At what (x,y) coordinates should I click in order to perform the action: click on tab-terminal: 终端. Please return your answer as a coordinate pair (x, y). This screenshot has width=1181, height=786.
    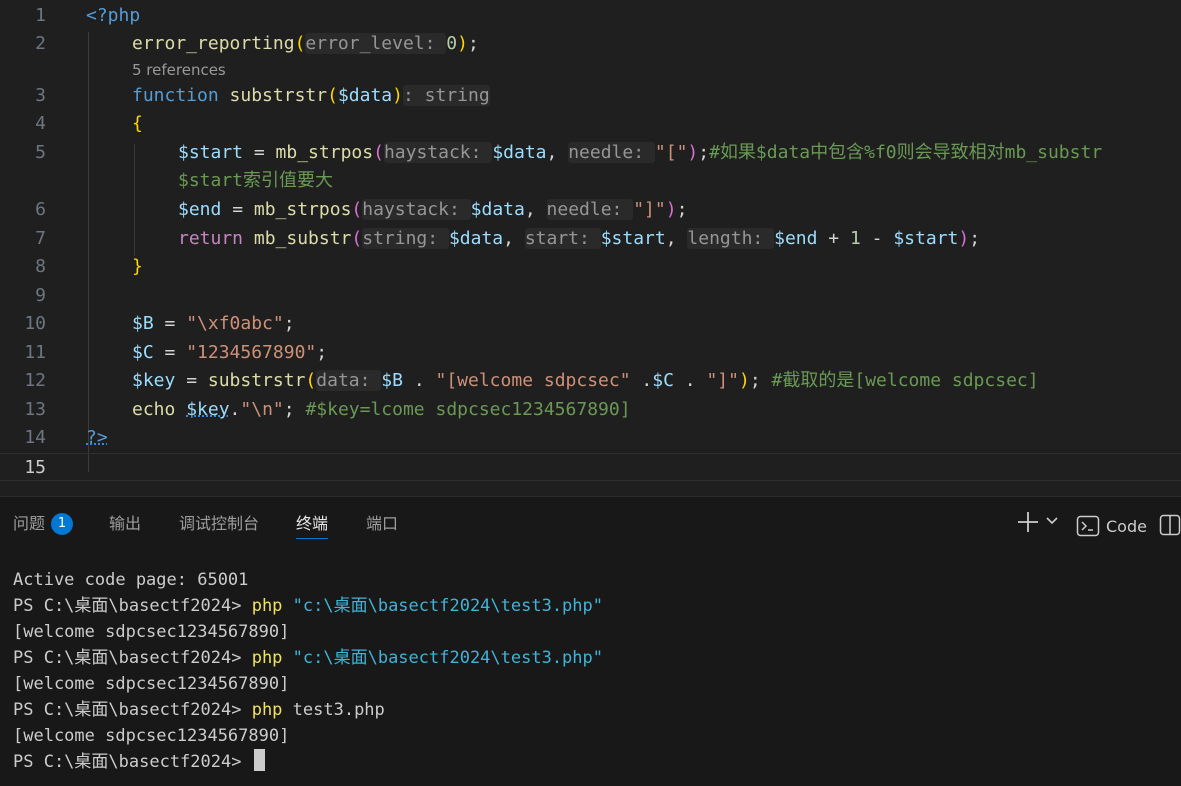
    Looking at the image, I should click on (312, 526).